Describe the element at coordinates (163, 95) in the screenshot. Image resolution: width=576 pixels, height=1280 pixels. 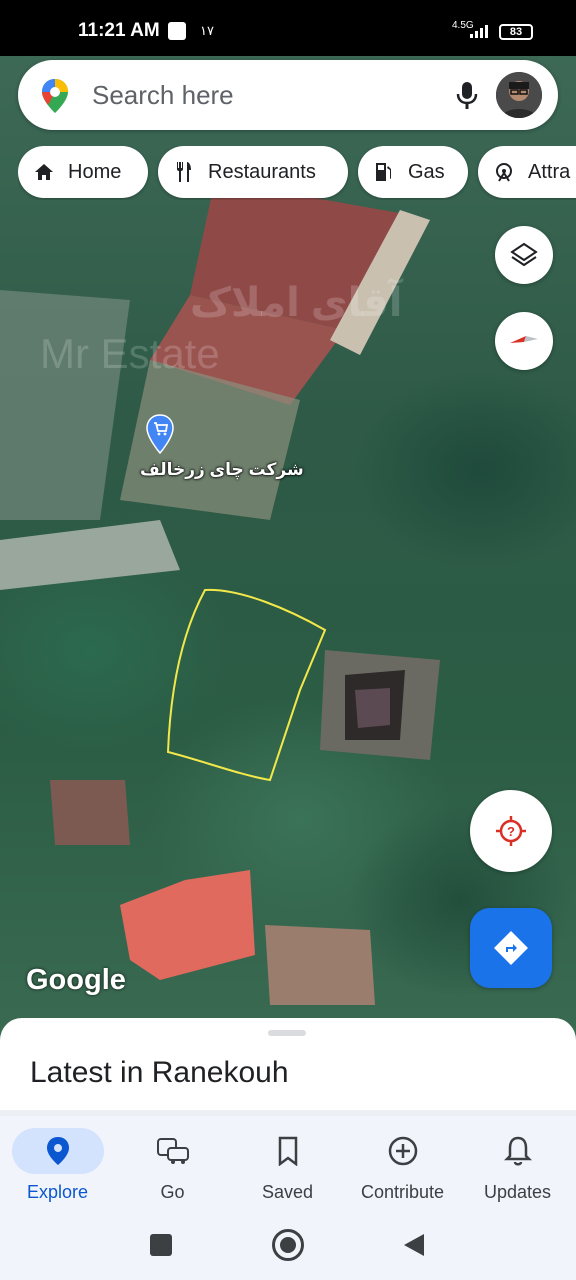
I see `search-input: Search here` at that location.